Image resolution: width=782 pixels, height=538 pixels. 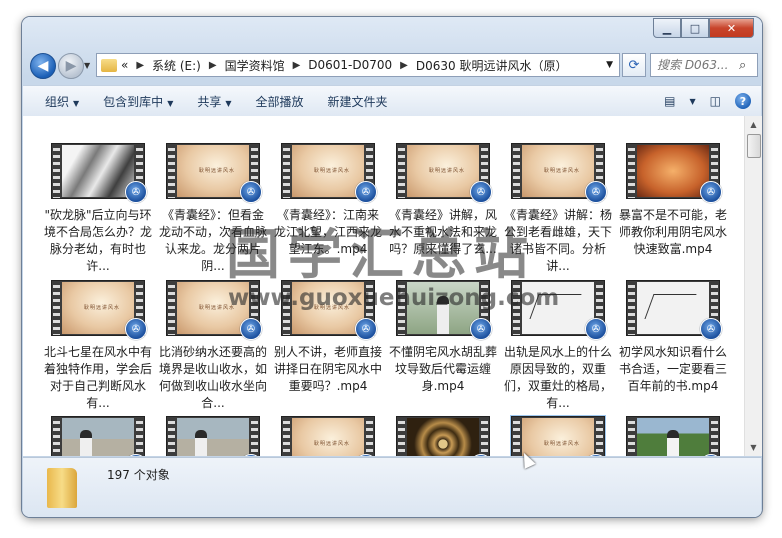 What do you see at coordinates (214, 101) in the screenshot?
I see `share-button: 共享 ▼` at bounding box center [214, 101].